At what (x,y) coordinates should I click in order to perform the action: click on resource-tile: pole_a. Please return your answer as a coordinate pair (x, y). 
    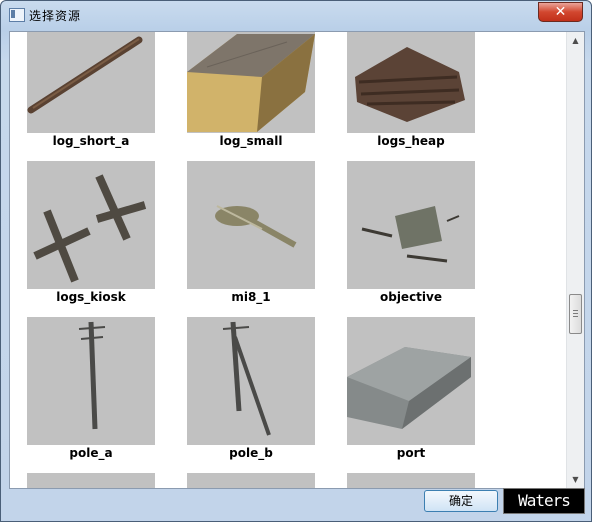
    Looking at the image, I should click on (91, 389).